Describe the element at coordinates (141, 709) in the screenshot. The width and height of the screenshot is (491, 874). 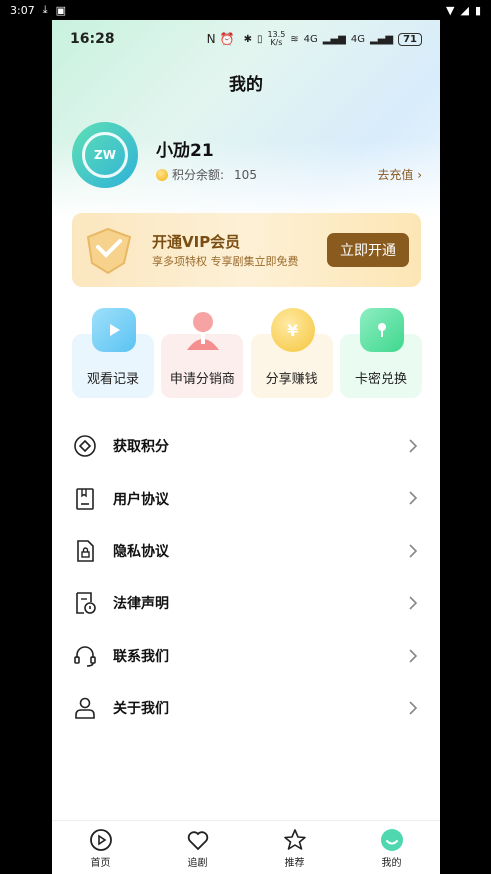
I see `menu-label: 关于我们` at that location.